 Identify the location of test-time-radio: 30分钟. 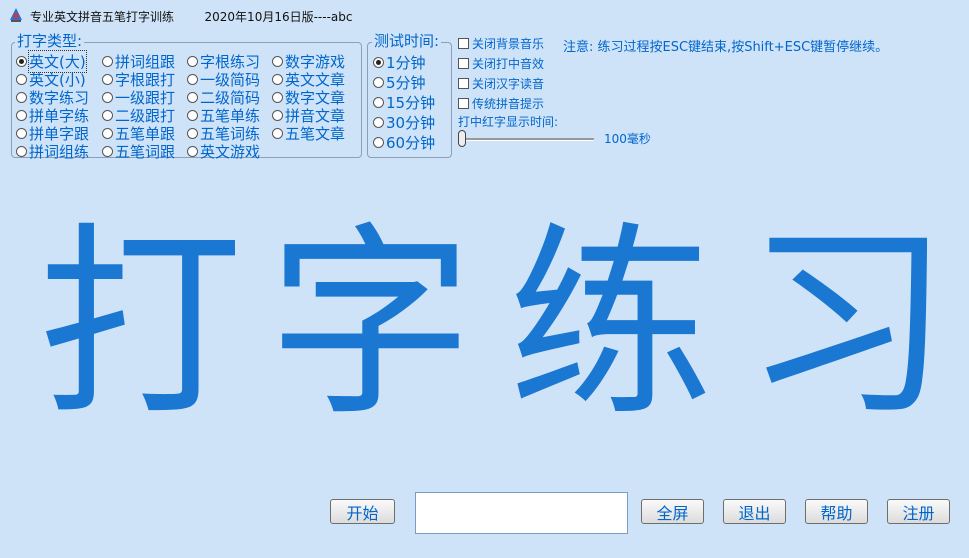
(404, 122).